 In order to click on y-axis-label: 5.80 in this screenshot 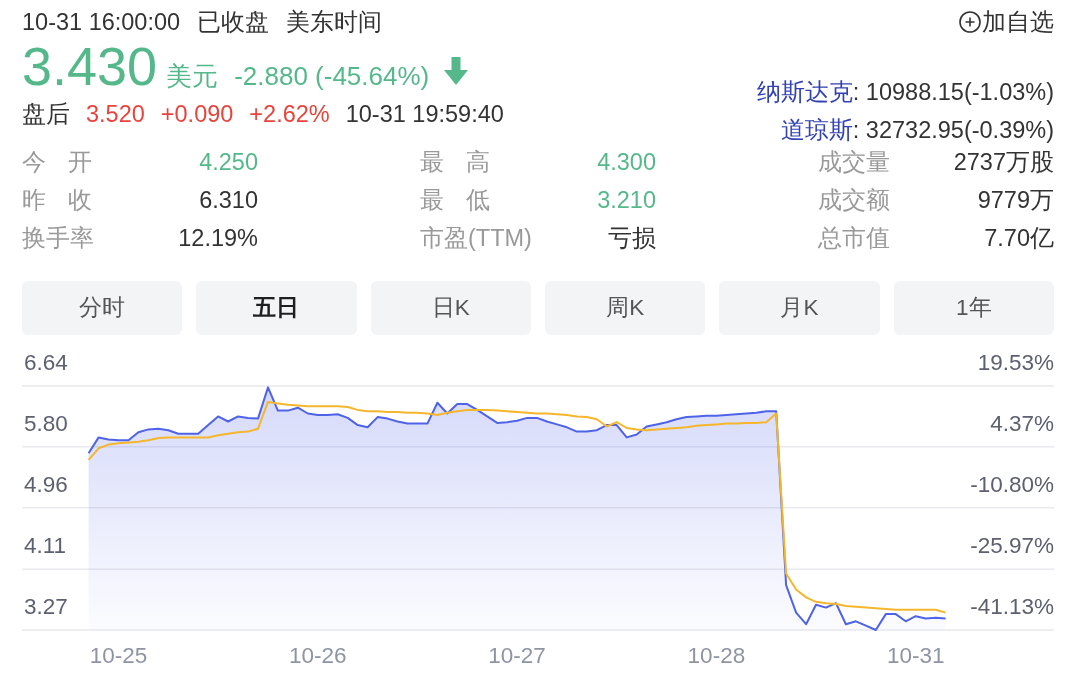, I will do `click(46, 423)`.